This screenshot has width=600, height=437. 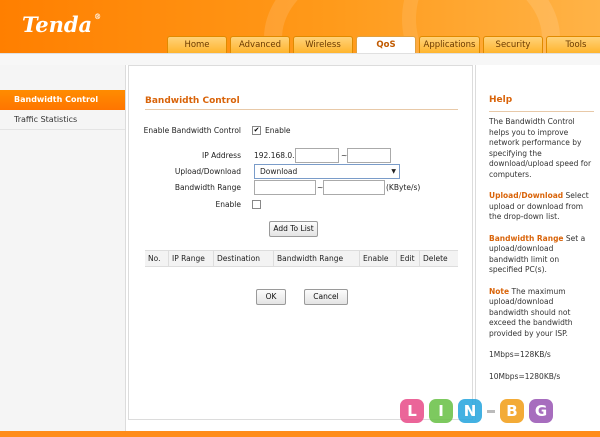 What do you see at coordinates (256, 204) in the screenshot?
I see `rule-enable-checkbox` at bounding box center [256, 204].